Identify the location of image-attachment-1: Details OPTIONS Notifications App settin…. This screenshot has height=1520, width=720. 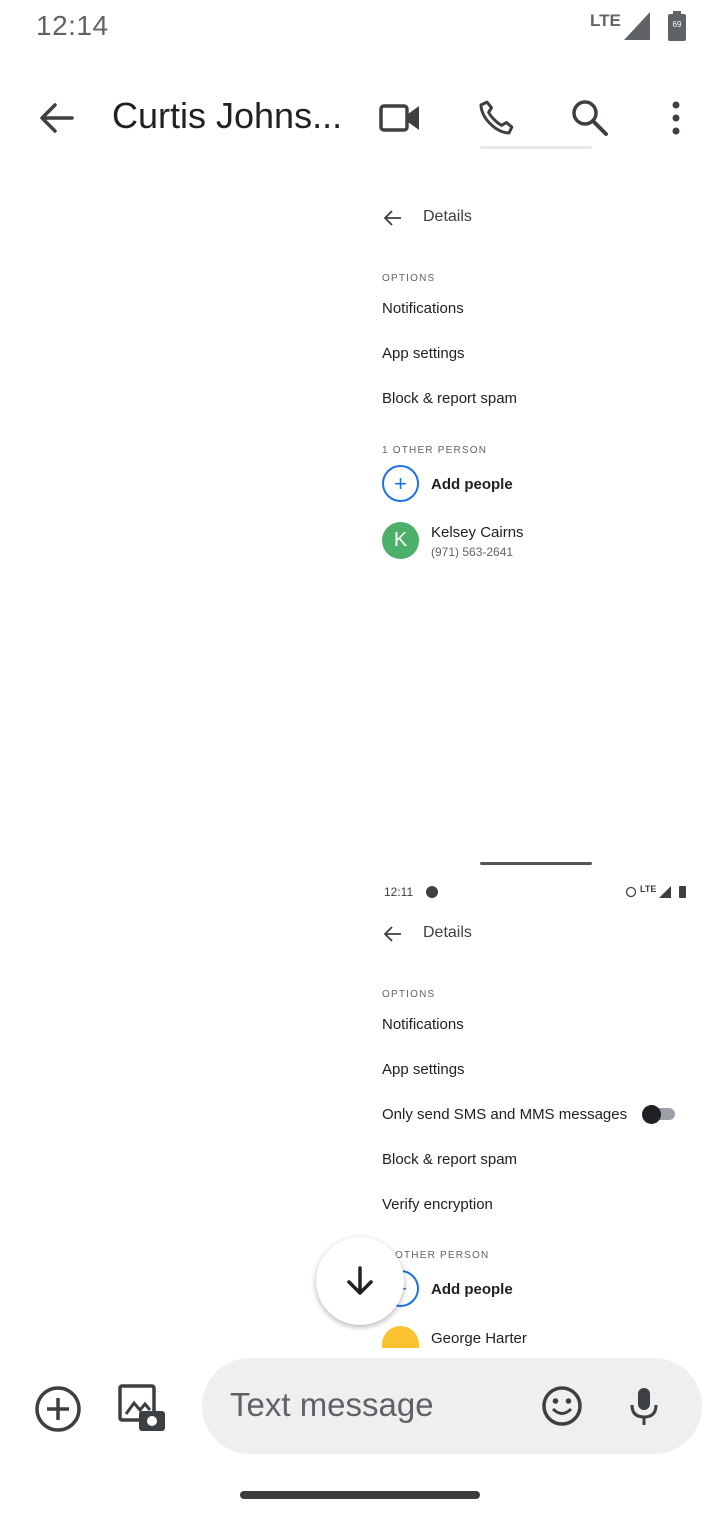
(530, 371).